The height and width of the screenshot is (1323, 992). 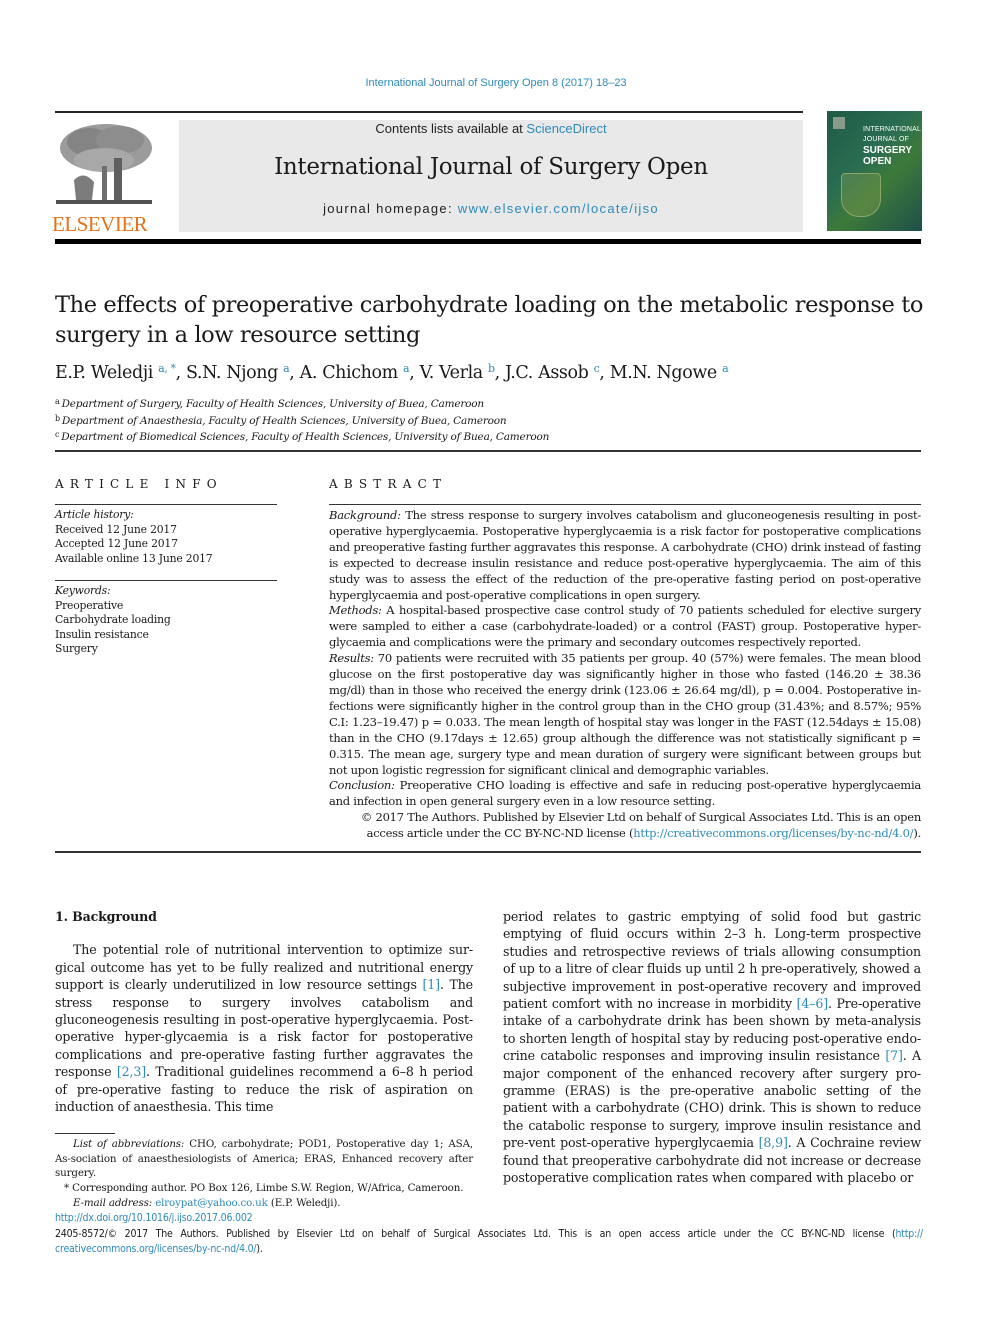 What do you see at coordinates (362, 785) in the screenshot?
I see `abstract-label: Conclusion:` at bounding box center [362, 785].